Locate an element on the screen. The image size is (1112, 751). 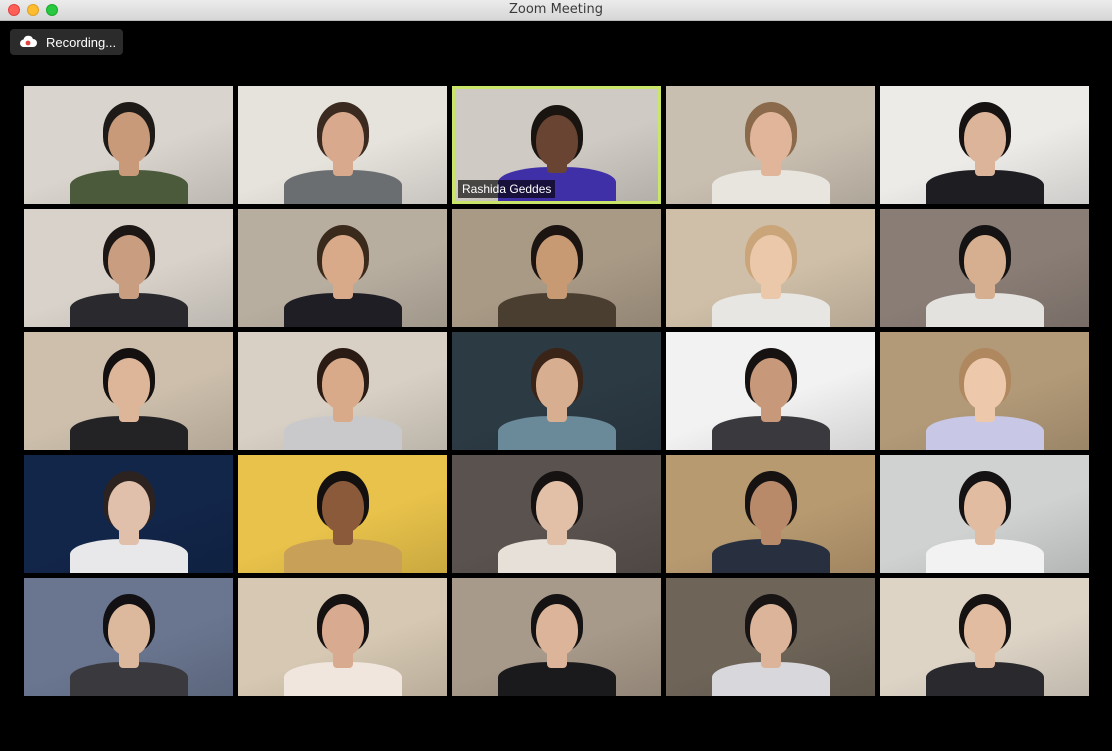
active-speaker-video-tile: Rashida Geddes is located at coordinates (556, 145).